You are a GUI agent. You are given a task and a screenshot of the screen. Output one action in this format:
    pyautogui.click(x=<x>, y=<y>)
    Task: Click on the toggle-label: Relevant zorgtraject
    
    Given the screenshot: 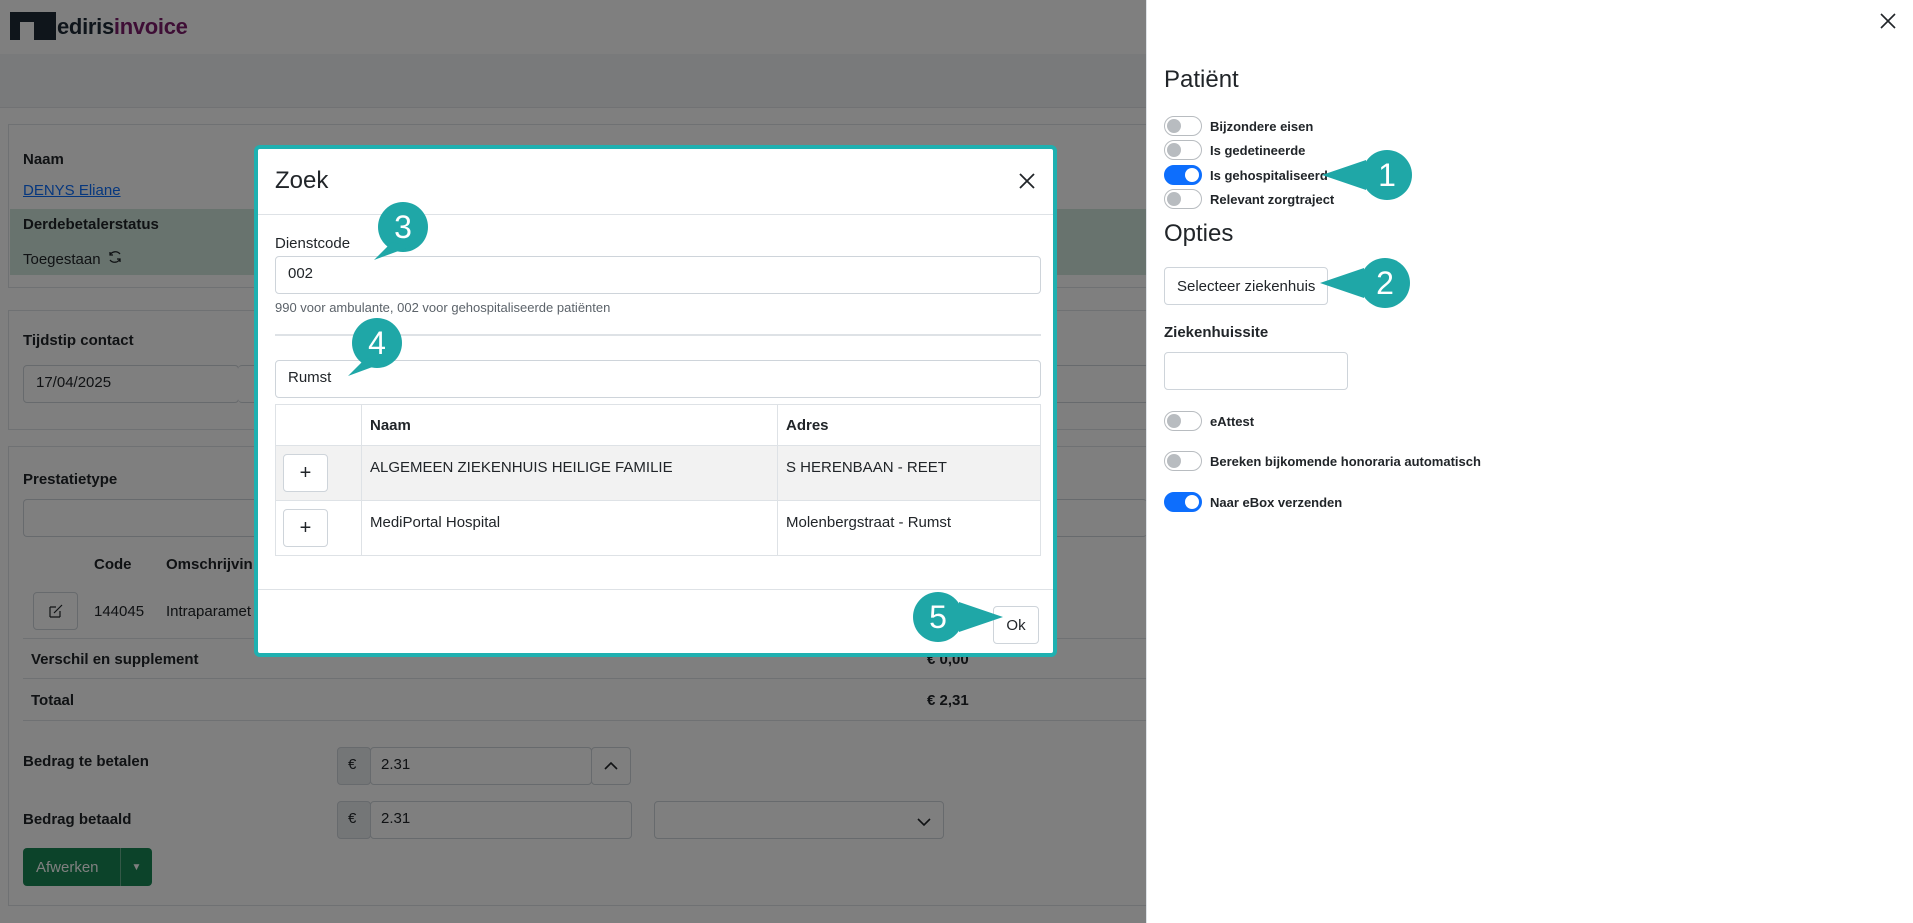 What is the action you would take?
    pyautogui.click(x=1272, y=199)
    